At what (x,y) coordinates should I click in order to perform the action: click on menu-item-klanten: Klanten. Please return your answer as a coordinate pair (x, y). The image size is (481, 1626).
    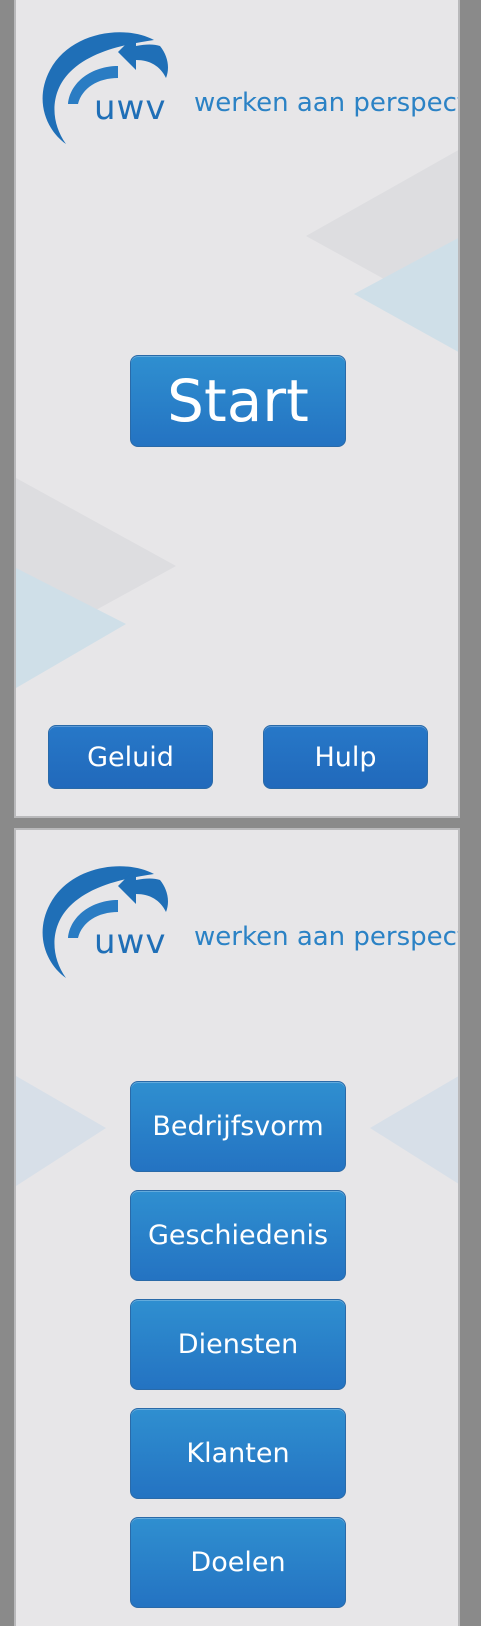
    Looking at the image, I should click on (238, 1453).